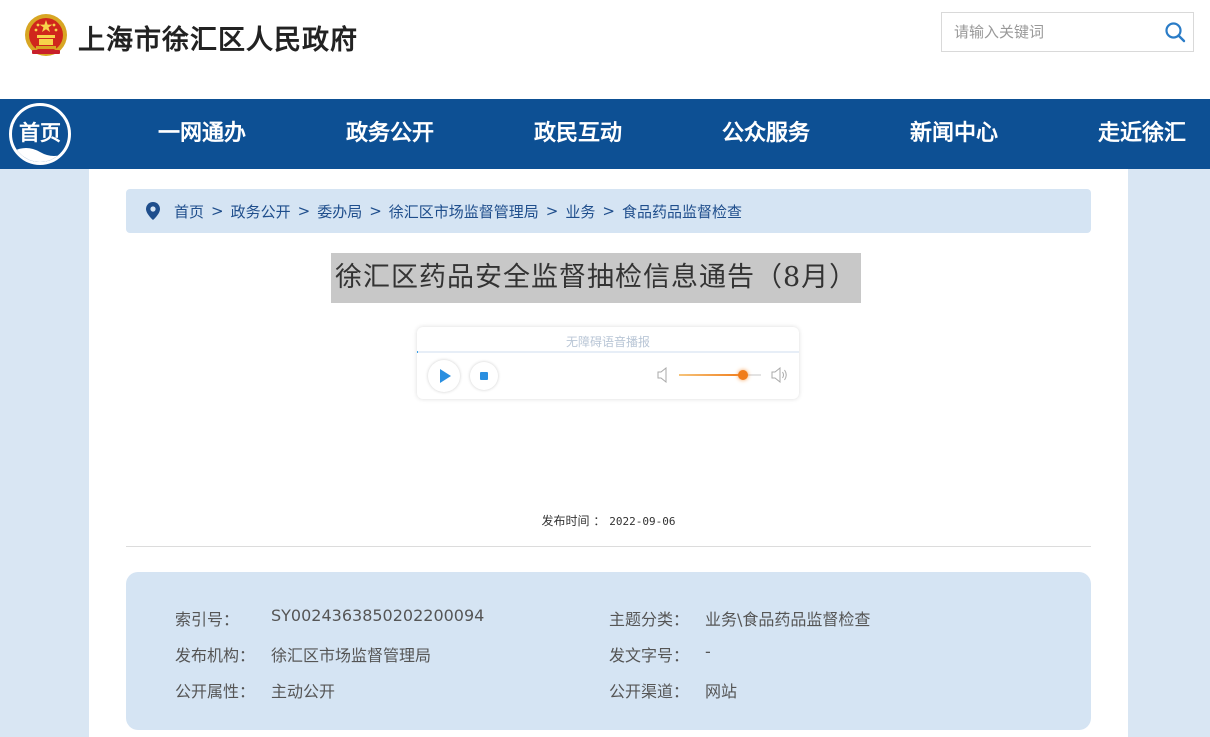 The image size is (1210, 737). What do you see at coordinates (378, 615) in the screenshot?
I see `meta-index-value: SY0024363850202200094` at bounding box center [378, 615].